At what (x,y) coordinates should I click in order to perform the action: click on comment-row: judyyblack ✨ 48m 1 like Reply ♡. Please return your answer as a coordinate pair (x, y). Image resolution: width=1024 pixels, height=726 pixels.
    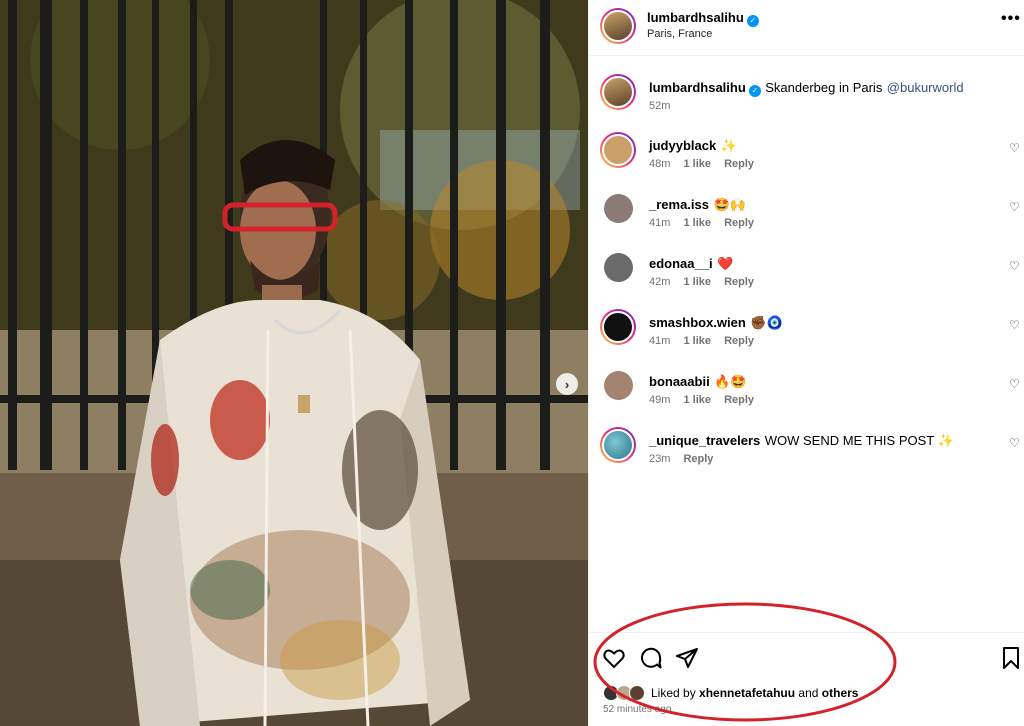
    Looking at the image, I should click on (806, 160).